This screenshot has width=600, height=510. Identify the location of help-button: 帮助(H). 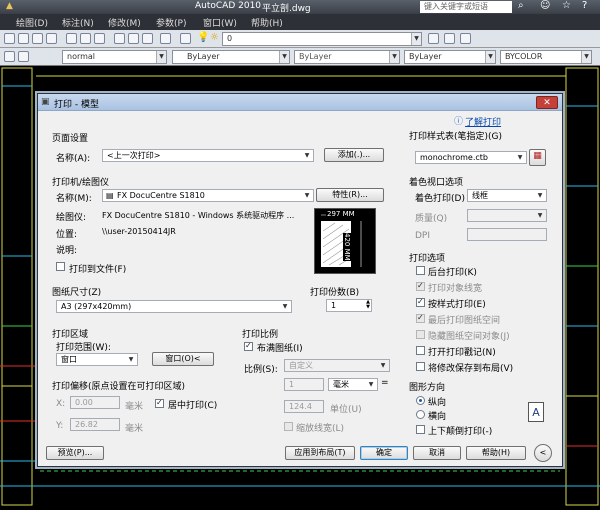
(496, 453).